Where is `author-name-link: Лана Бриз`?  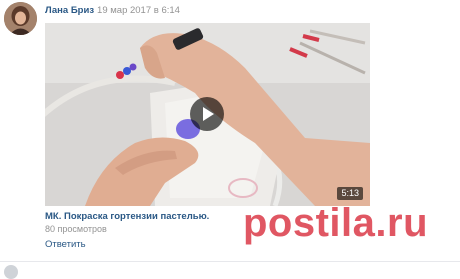
author-name-link: Лана Бриз is located at coordinates (69, 10).